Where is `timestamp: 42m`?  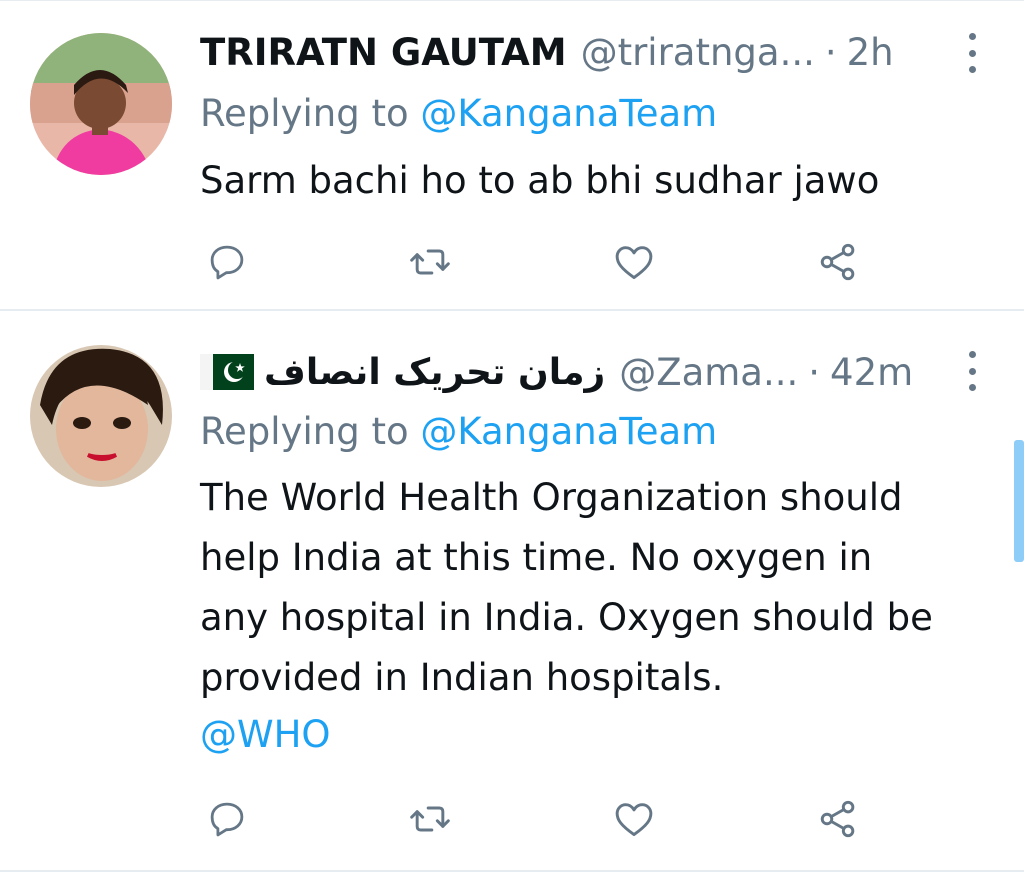 timestamp: 42m is located at coordinates (871, 372).